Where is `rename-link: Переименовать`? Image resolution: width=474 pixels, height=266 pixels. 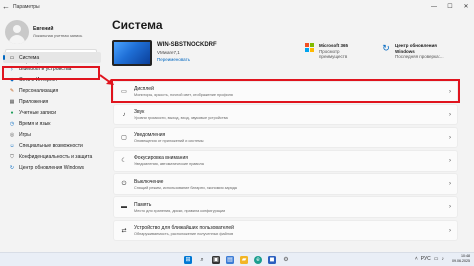
rename-link: Переименовать is located at coordinates (187, 59).